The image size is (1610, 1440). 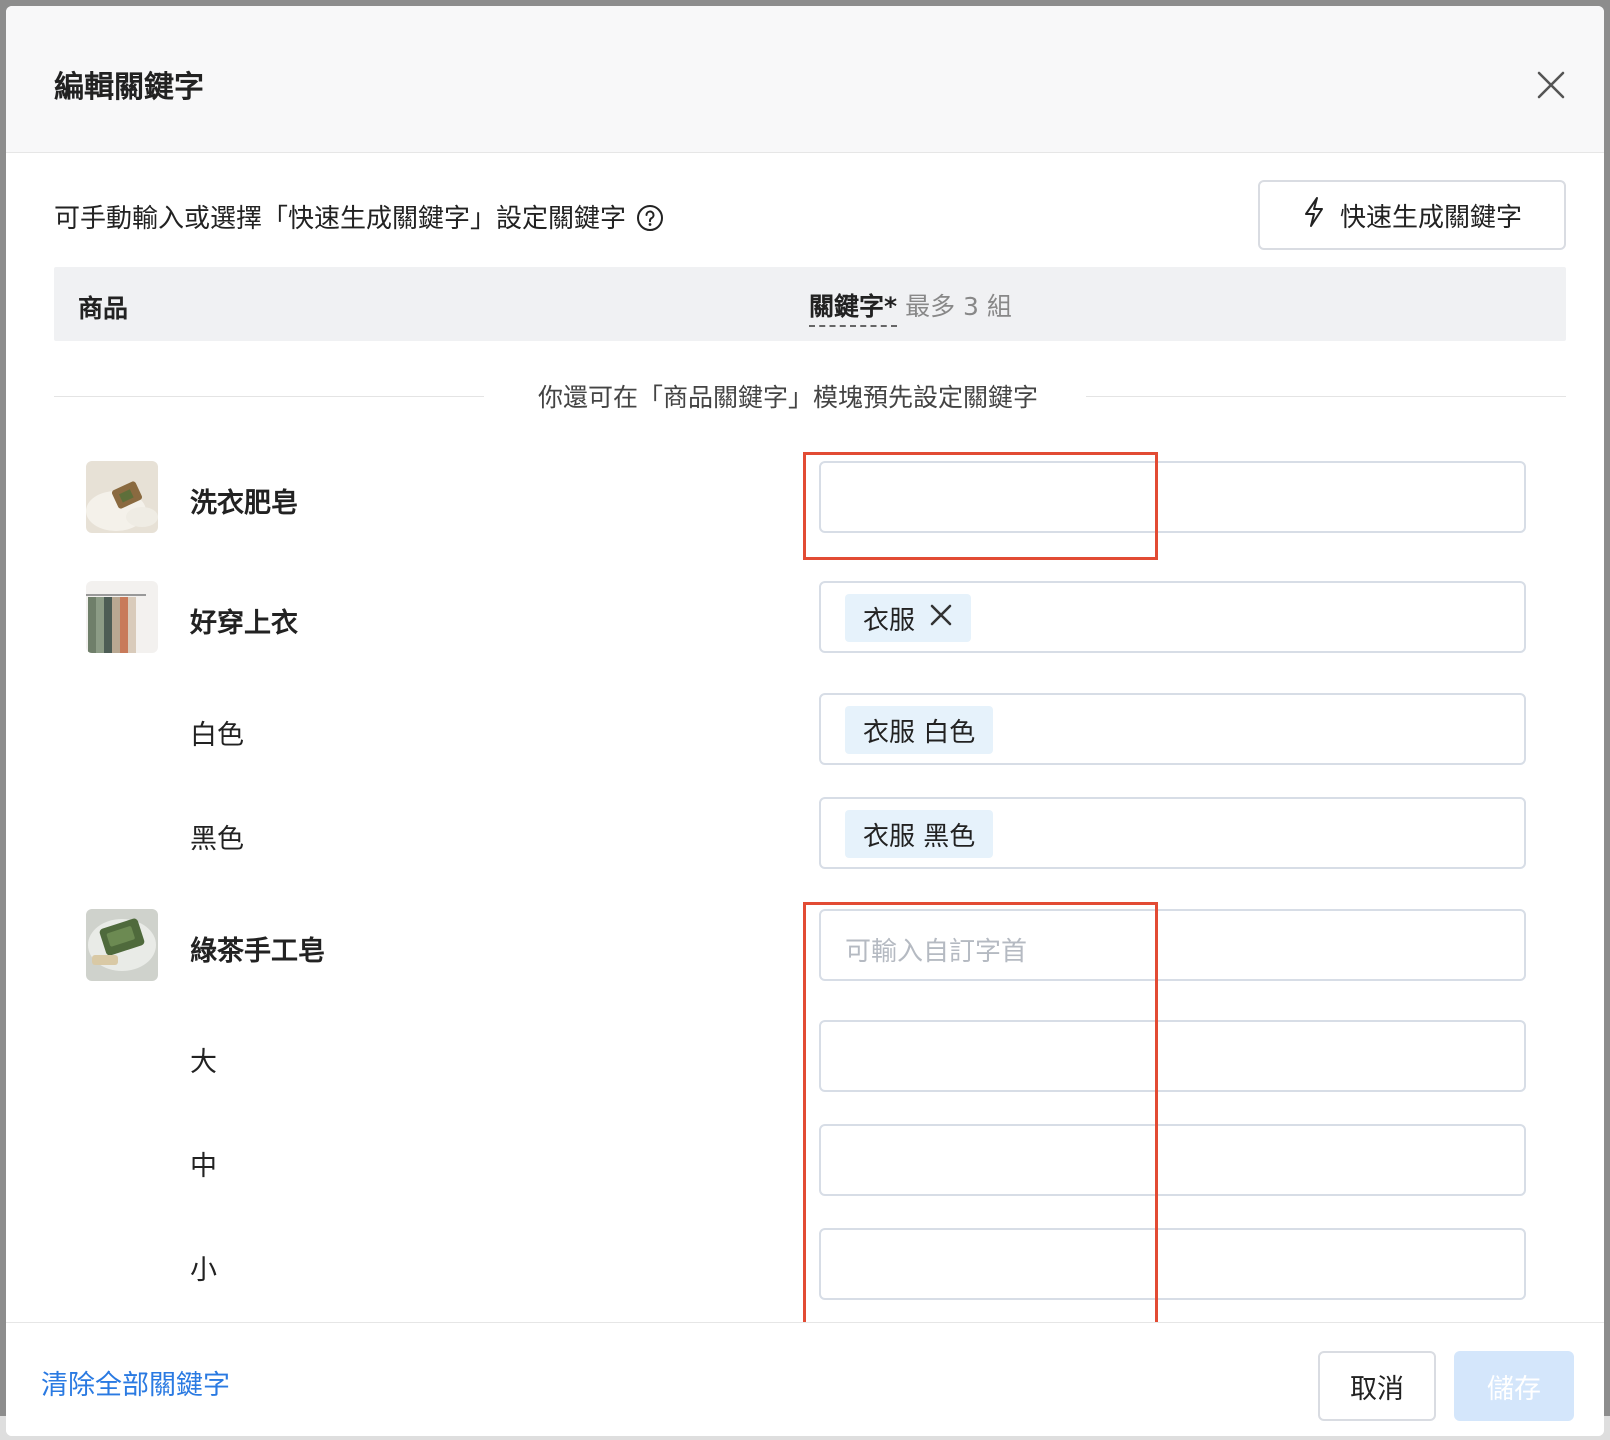 I want to click on table-row: 黑色 衣服 黑色, so click(x=805, y=833).